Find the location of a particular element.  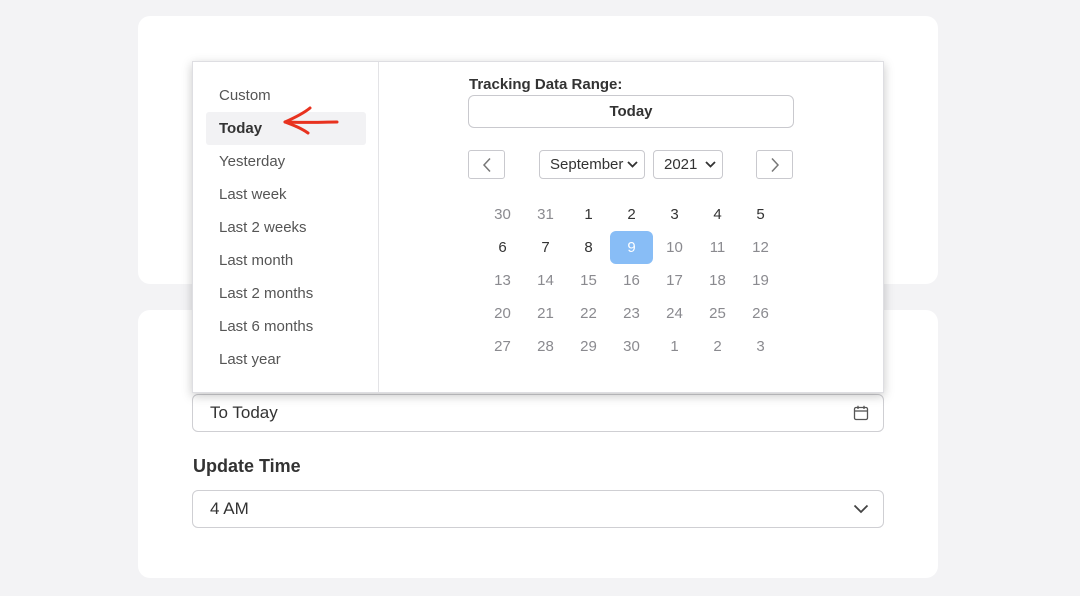

calendar-day: 8 is located at coordinates (588, 247).